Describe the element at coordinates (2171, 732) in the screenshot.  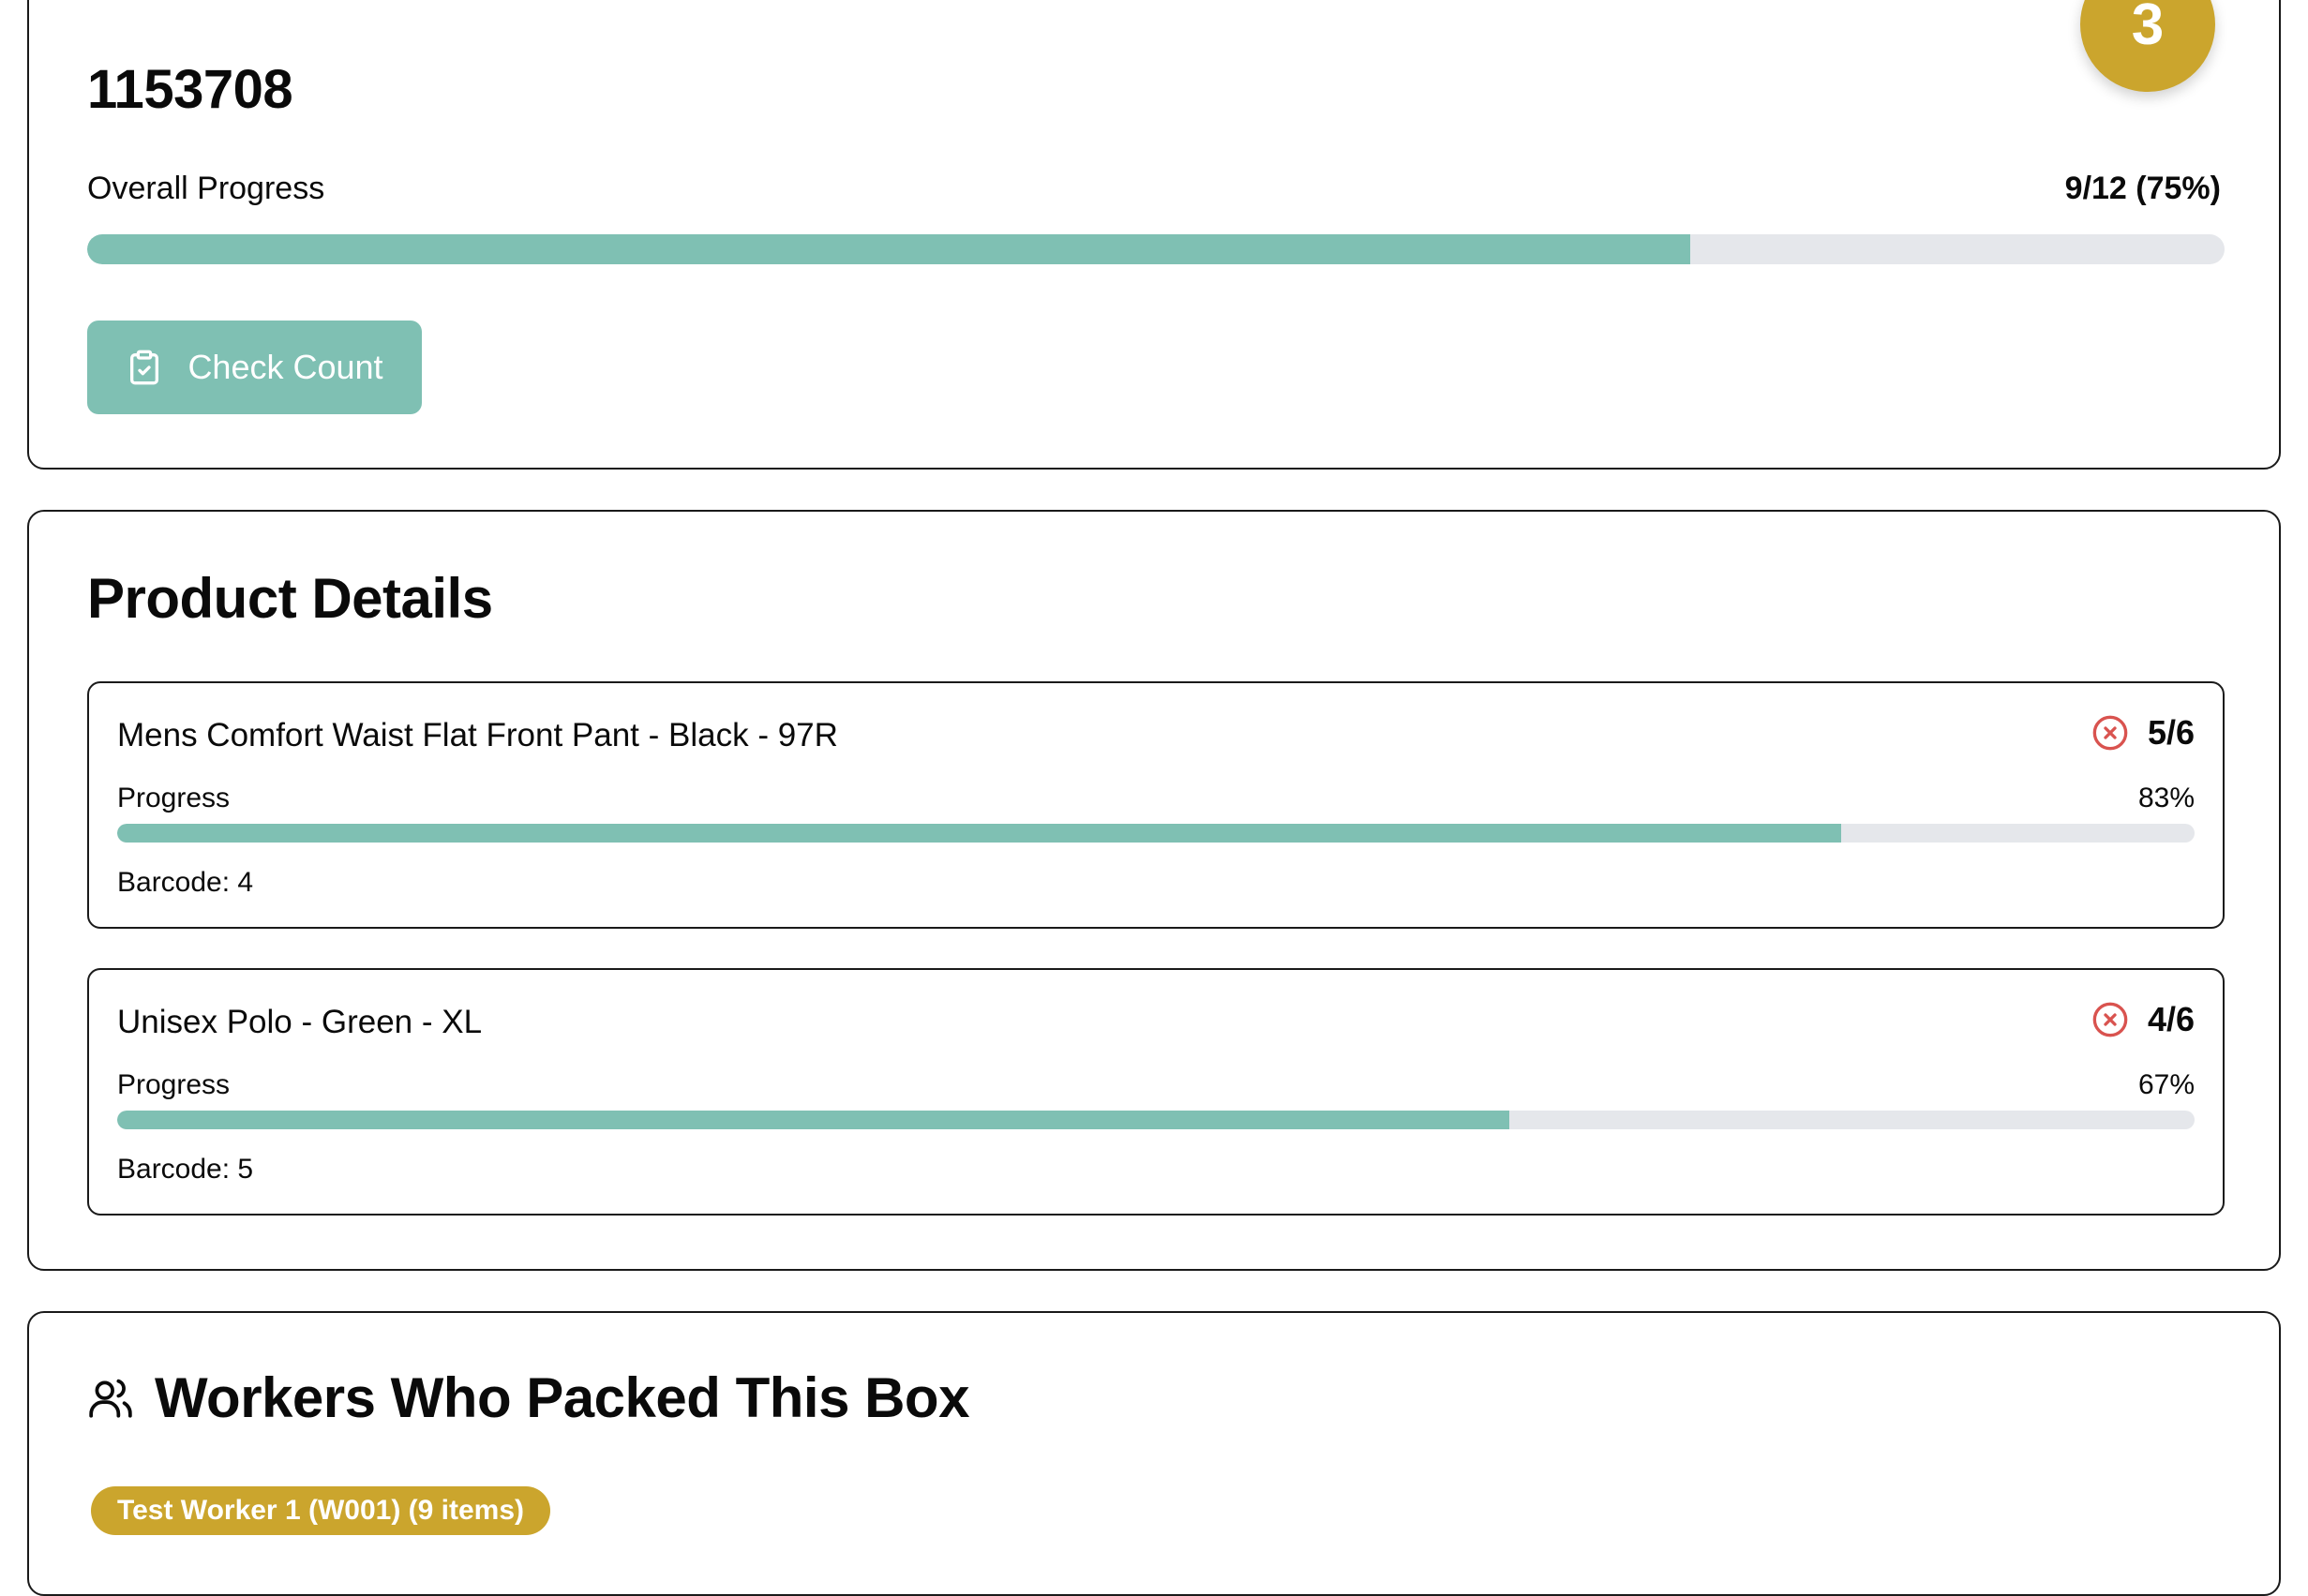
I see `product-count: 5/6` at that location.